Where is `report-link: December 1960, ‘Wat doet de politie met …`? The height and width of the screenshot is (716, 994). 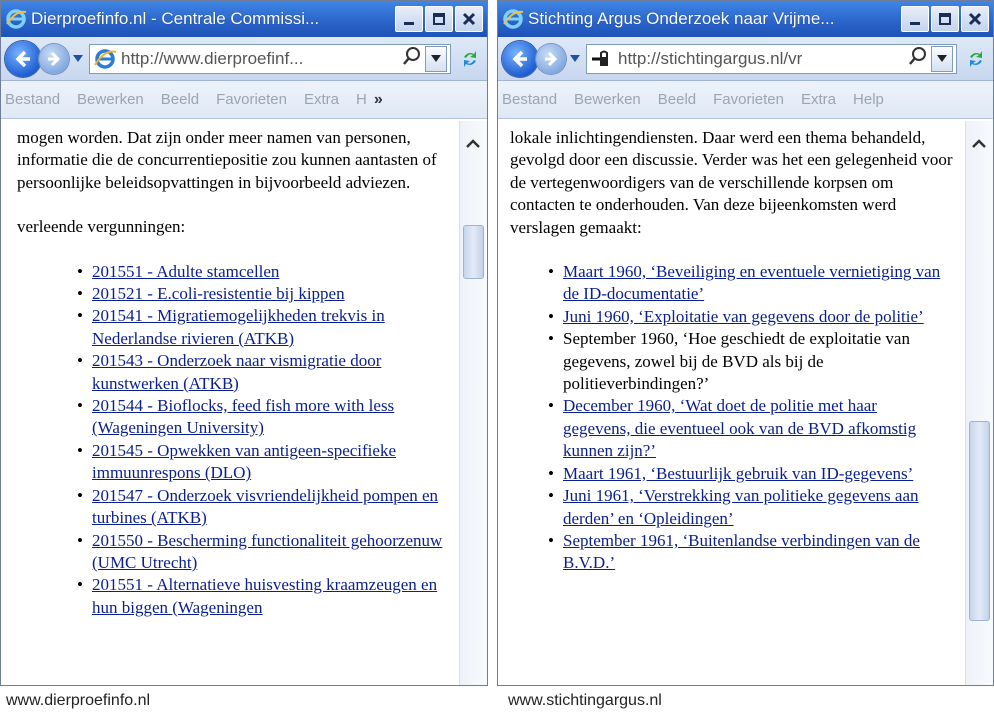 report-link: December 1960, ‘Wat doet de politie met … is located at coordinates (739, 428).